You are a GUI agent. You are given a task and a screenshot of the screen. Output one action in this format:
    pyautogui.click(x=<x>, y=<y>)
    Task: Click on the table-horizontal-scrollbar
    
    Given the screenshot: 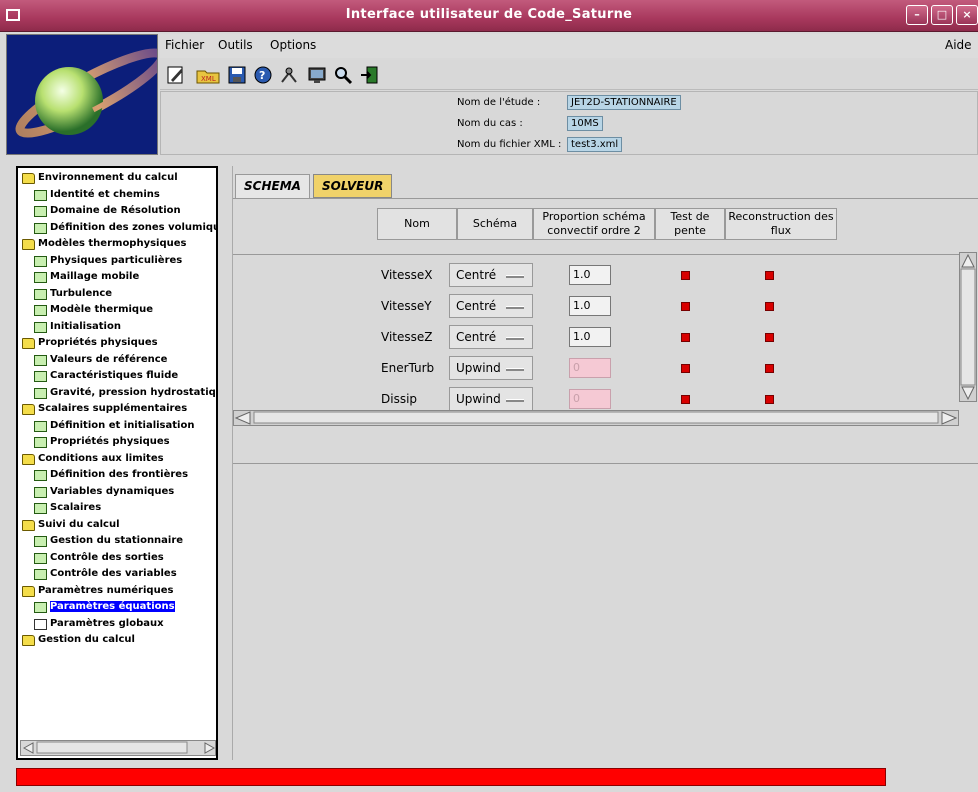 What is the action you would take?
    pyautogui.click(x=596, y=418)
    